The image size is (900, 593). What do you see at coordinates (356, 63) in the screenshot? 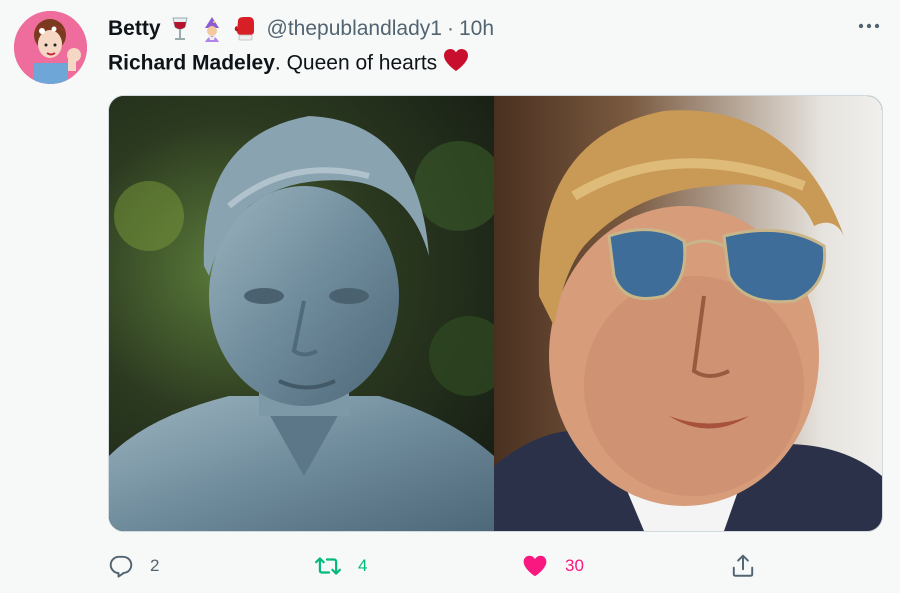
I see `tweet-text-rest: . Queen of hearts` at bounding box center [356, 63].